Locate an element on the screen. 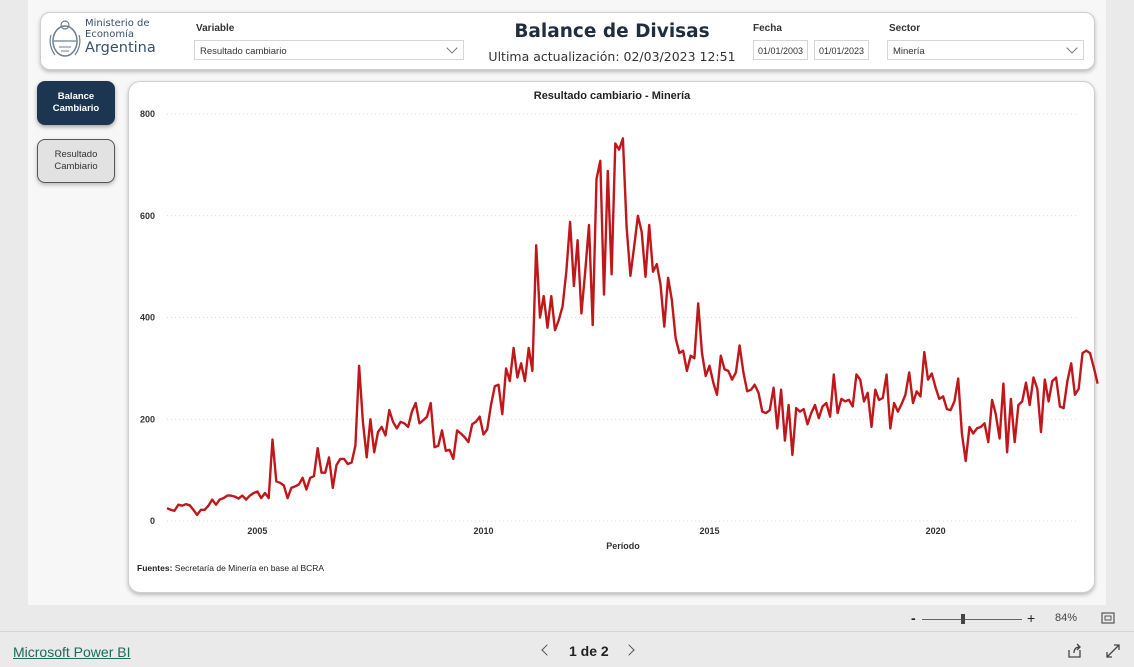 The image size is (1134, 667). zoom-out-button: - is located at coordinates (913, 618).